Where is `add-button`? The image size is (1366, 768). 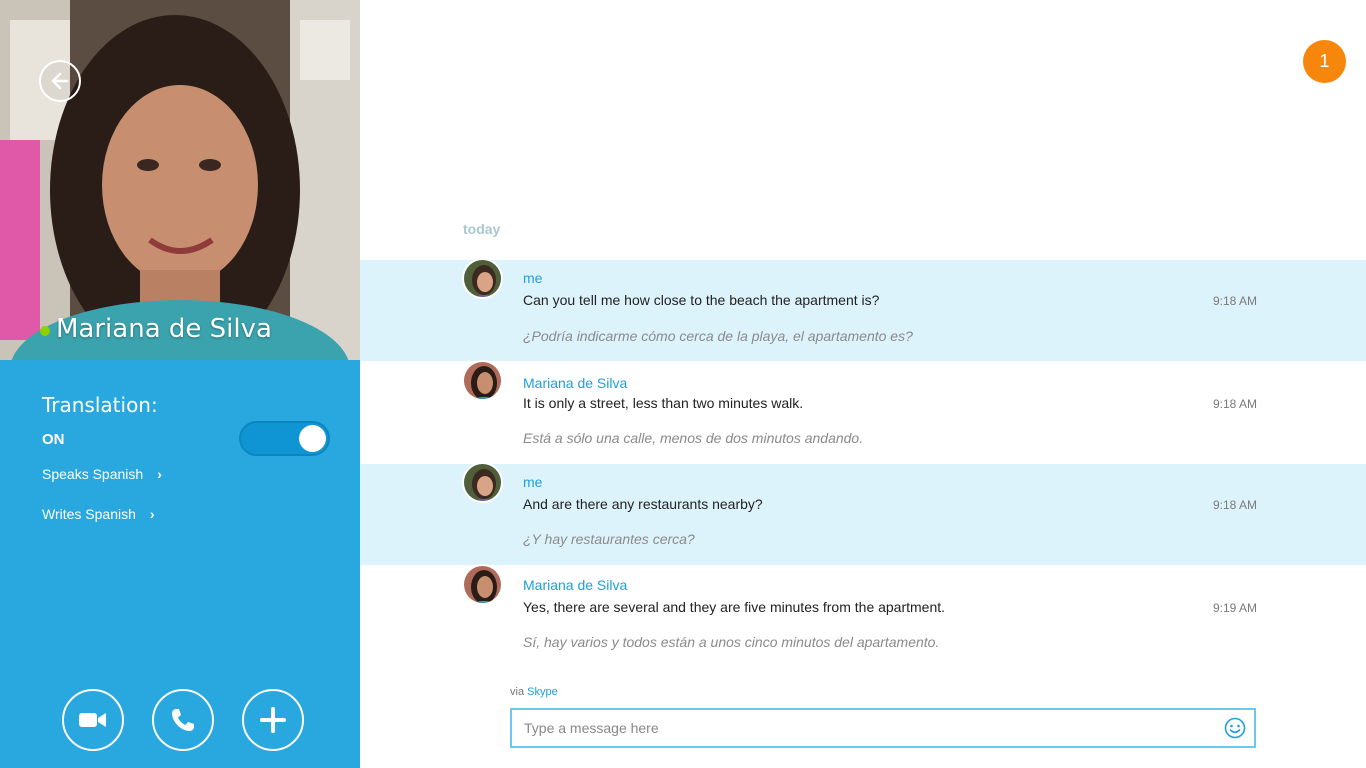
add-button is located at coordinates (273, 720).